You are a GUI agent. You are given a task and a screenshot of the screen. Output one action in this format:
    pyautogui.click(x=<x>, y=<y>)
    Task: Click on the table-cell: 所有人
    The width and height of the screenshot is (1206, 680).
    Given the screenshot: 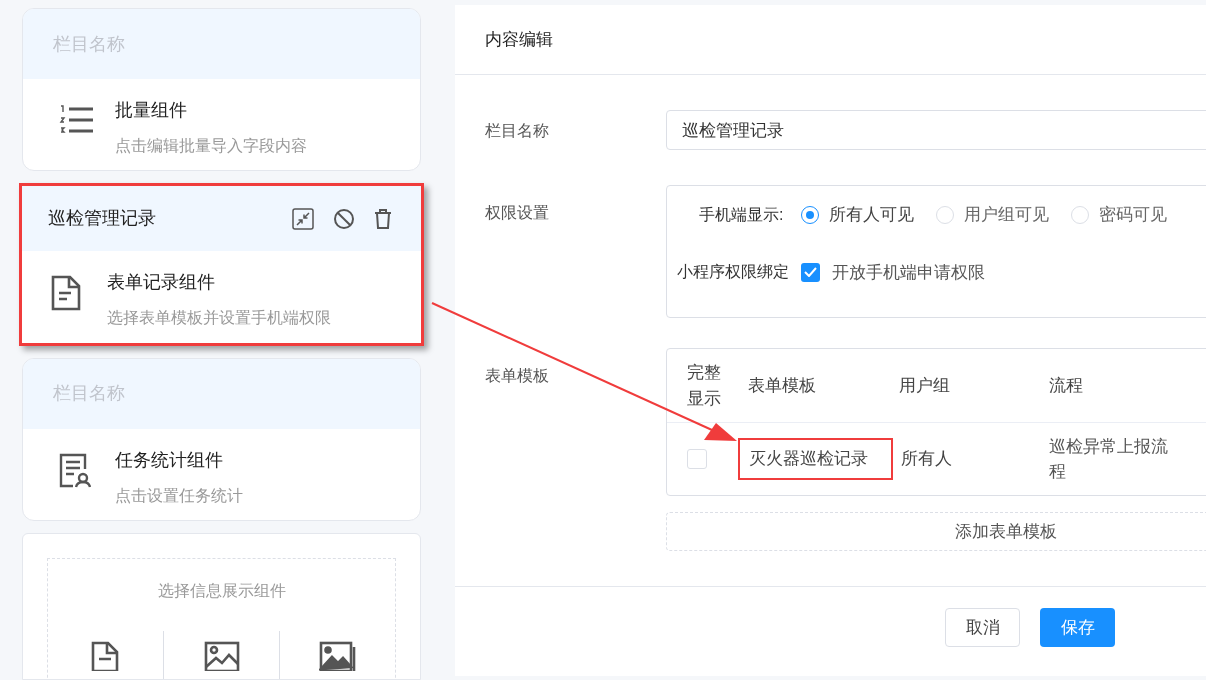 What is the action you would take?
    pyautogui.click(x=926, y=459)
    